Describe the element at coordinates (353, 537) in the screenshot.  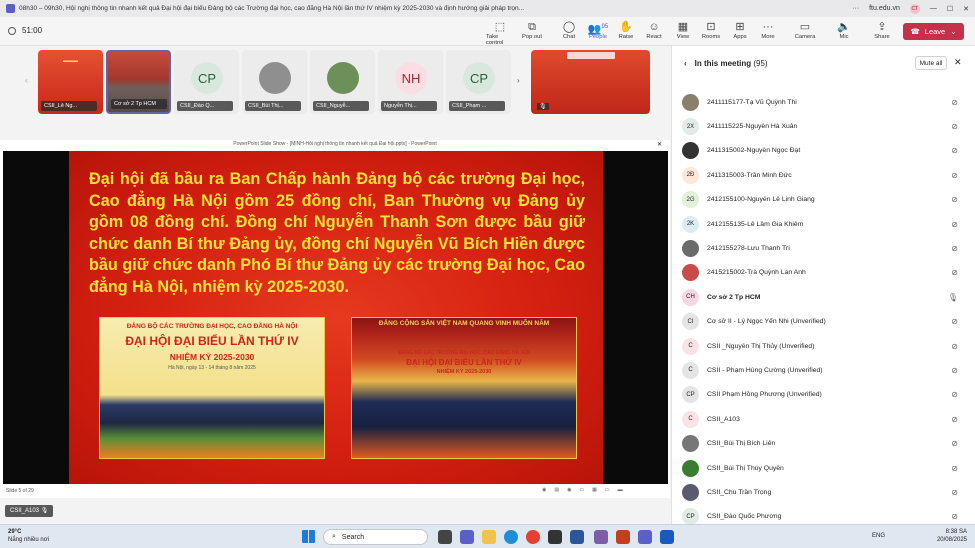
I see `search-label: Search` at that location.